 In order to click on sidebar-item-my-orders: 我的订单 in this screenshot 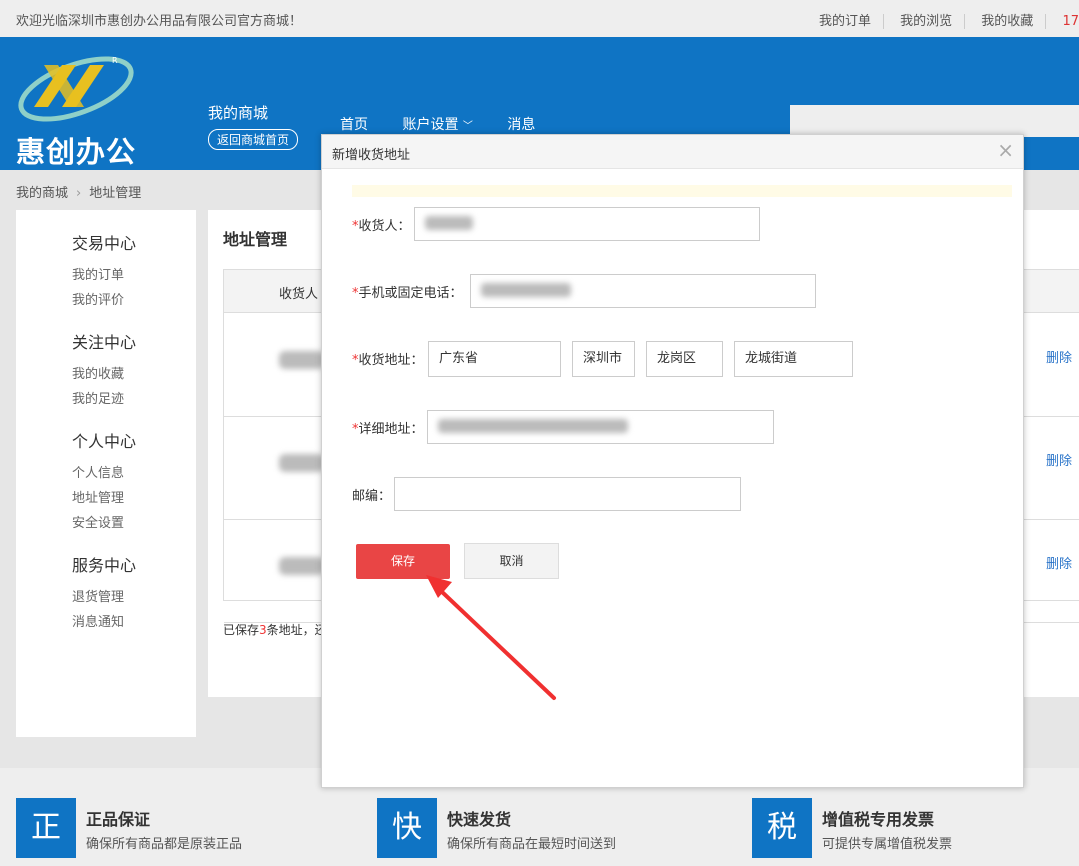, I will do `click(98, 273)`.